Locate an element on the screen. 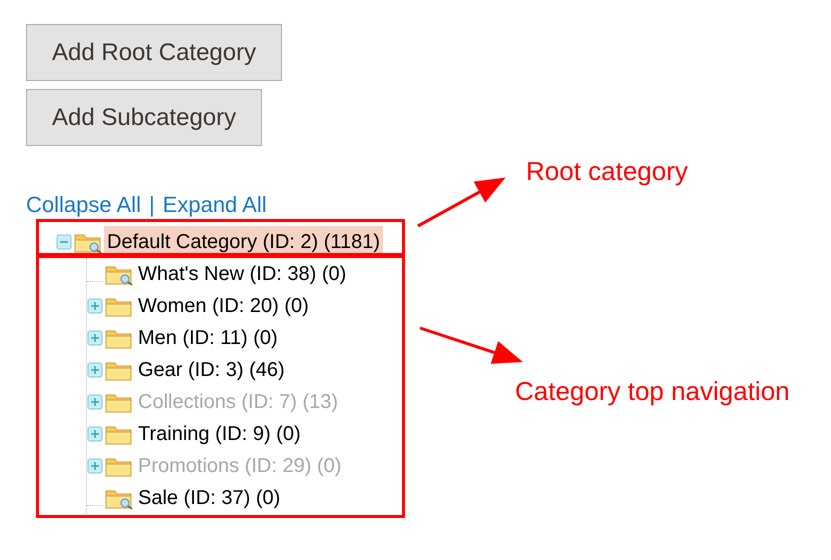  annotation-label: Root category is located at coordinates (607, 171).